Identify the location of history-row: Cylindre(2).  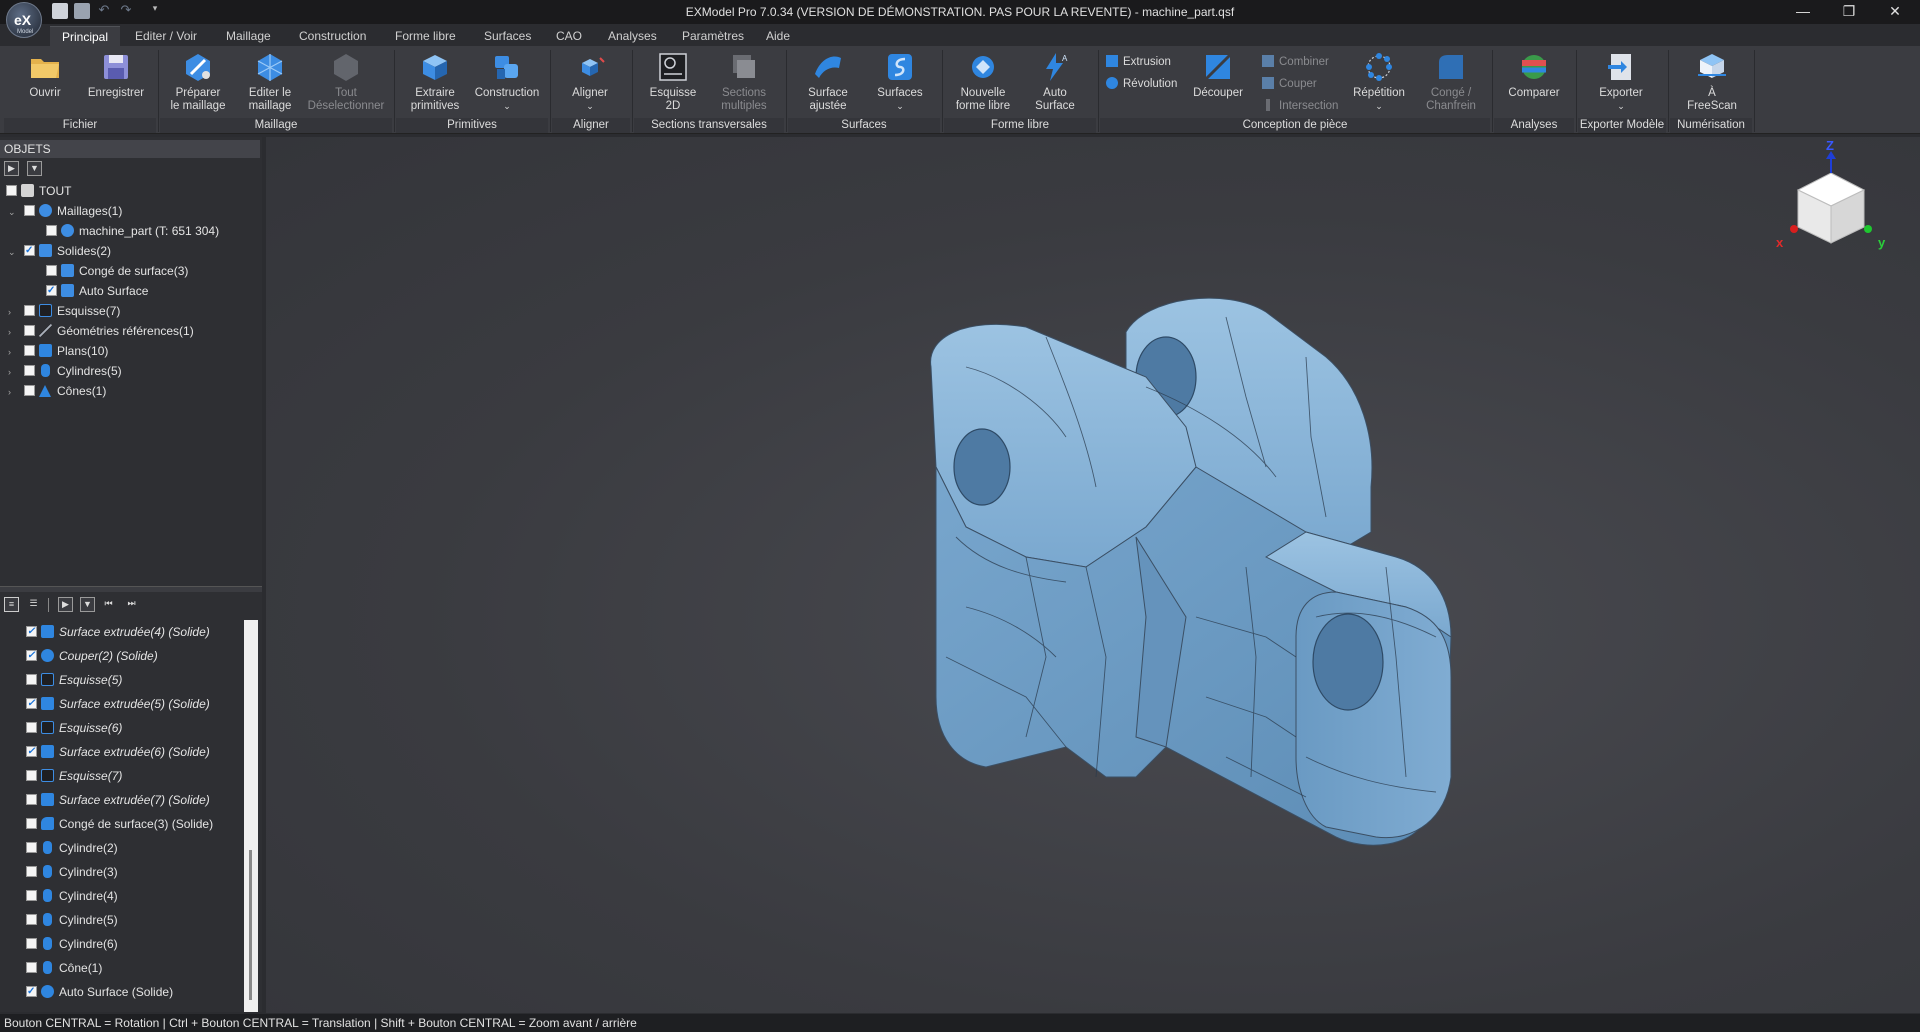
(72, 848).